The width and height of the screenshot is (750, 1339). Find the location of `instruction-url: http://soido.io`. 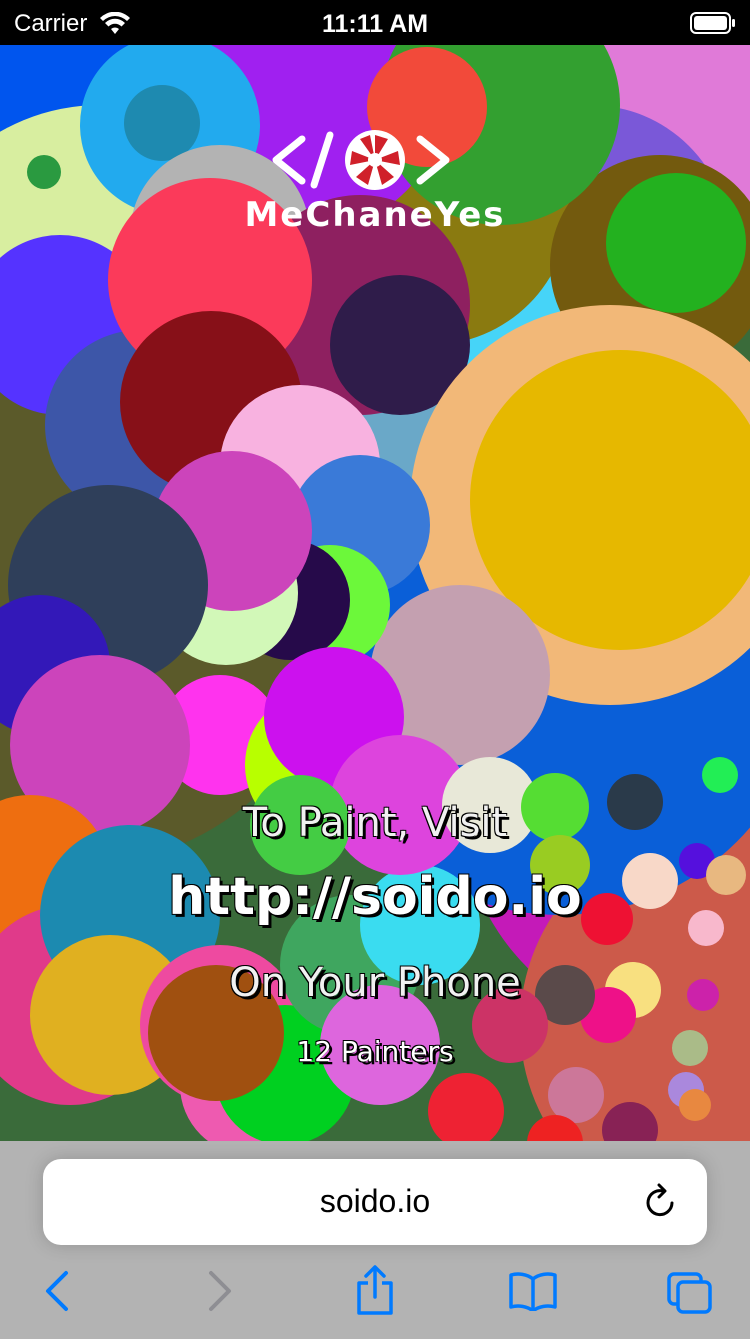

instruction-url: http://soido.io is located at coordinates (375, 897).